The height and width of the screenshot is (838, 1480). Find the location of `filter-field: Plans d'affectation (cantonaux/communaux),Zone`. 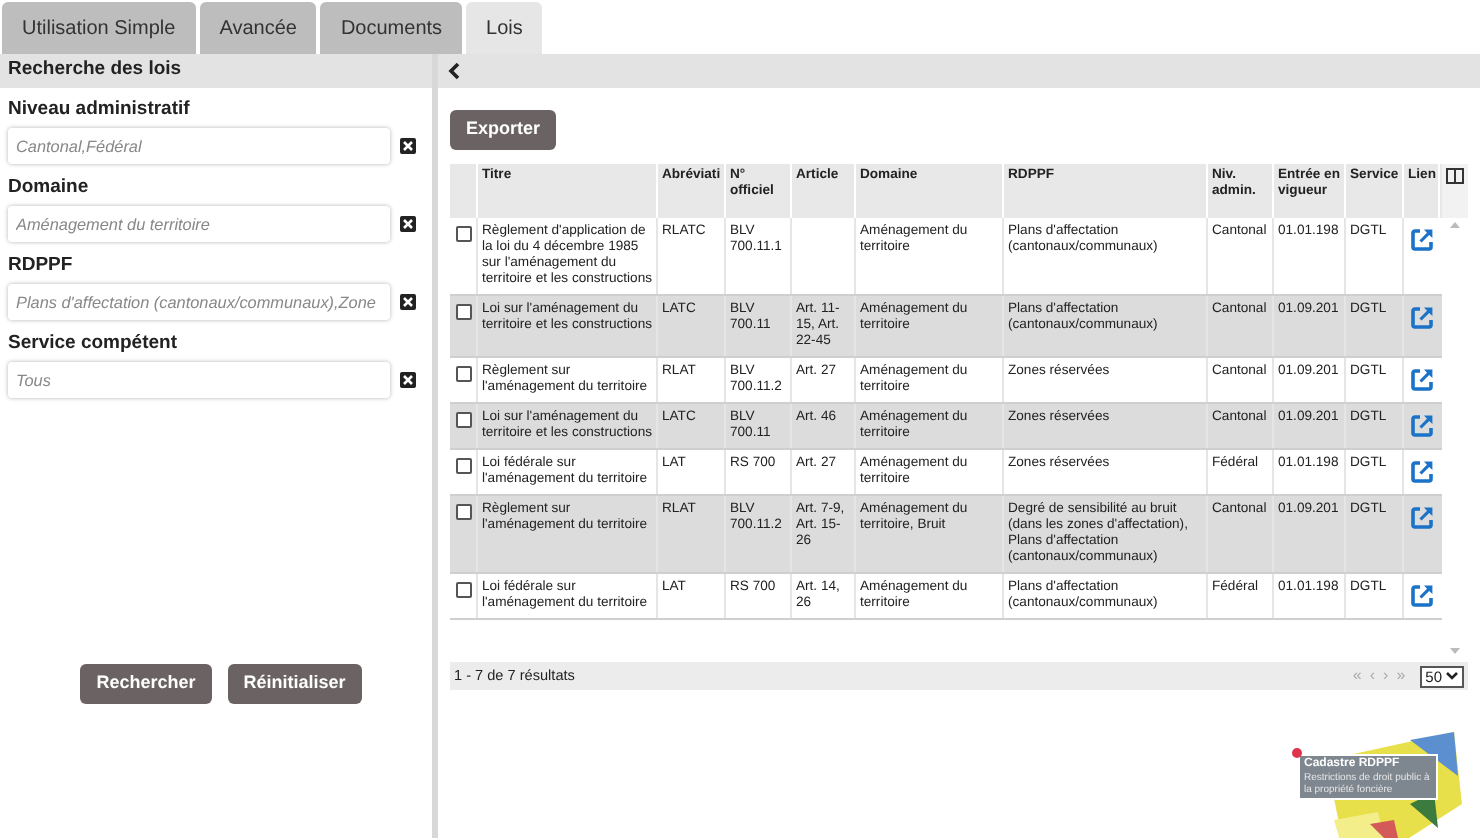

filter-field: Plans d'affectation (cantonaux/communaux),Zone is located at coordinates (199, 302).